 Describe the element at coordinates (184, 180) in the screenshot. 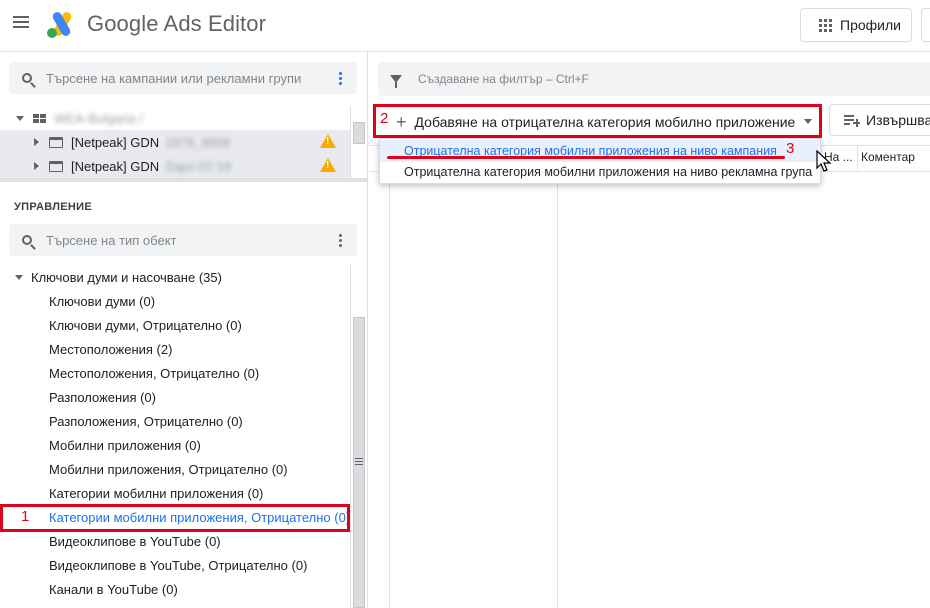

I see `panel-divider` at that location.